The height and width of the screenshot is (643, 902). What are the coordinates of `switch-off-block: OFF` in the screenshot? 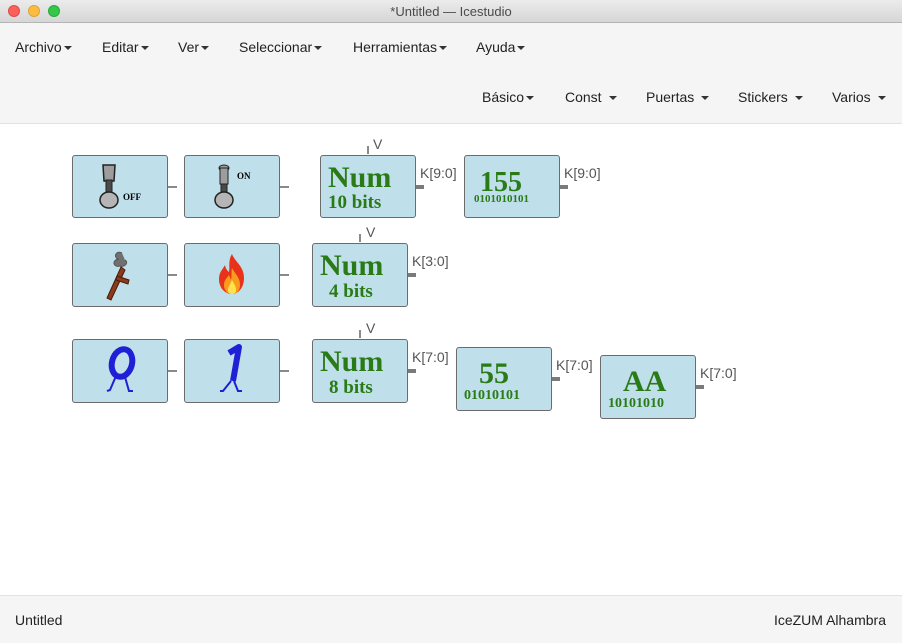 It's located at (120, 186).